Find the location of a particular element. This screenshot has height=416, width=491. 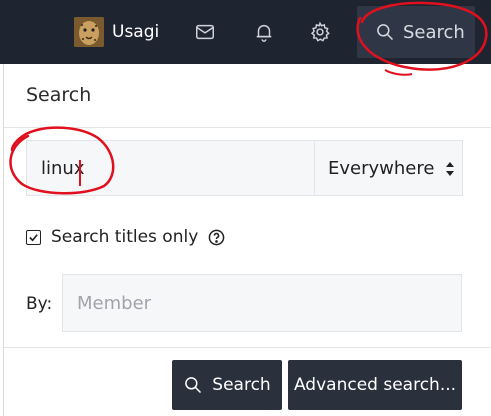

checkmark-icon is located at coordinates (33, 237).